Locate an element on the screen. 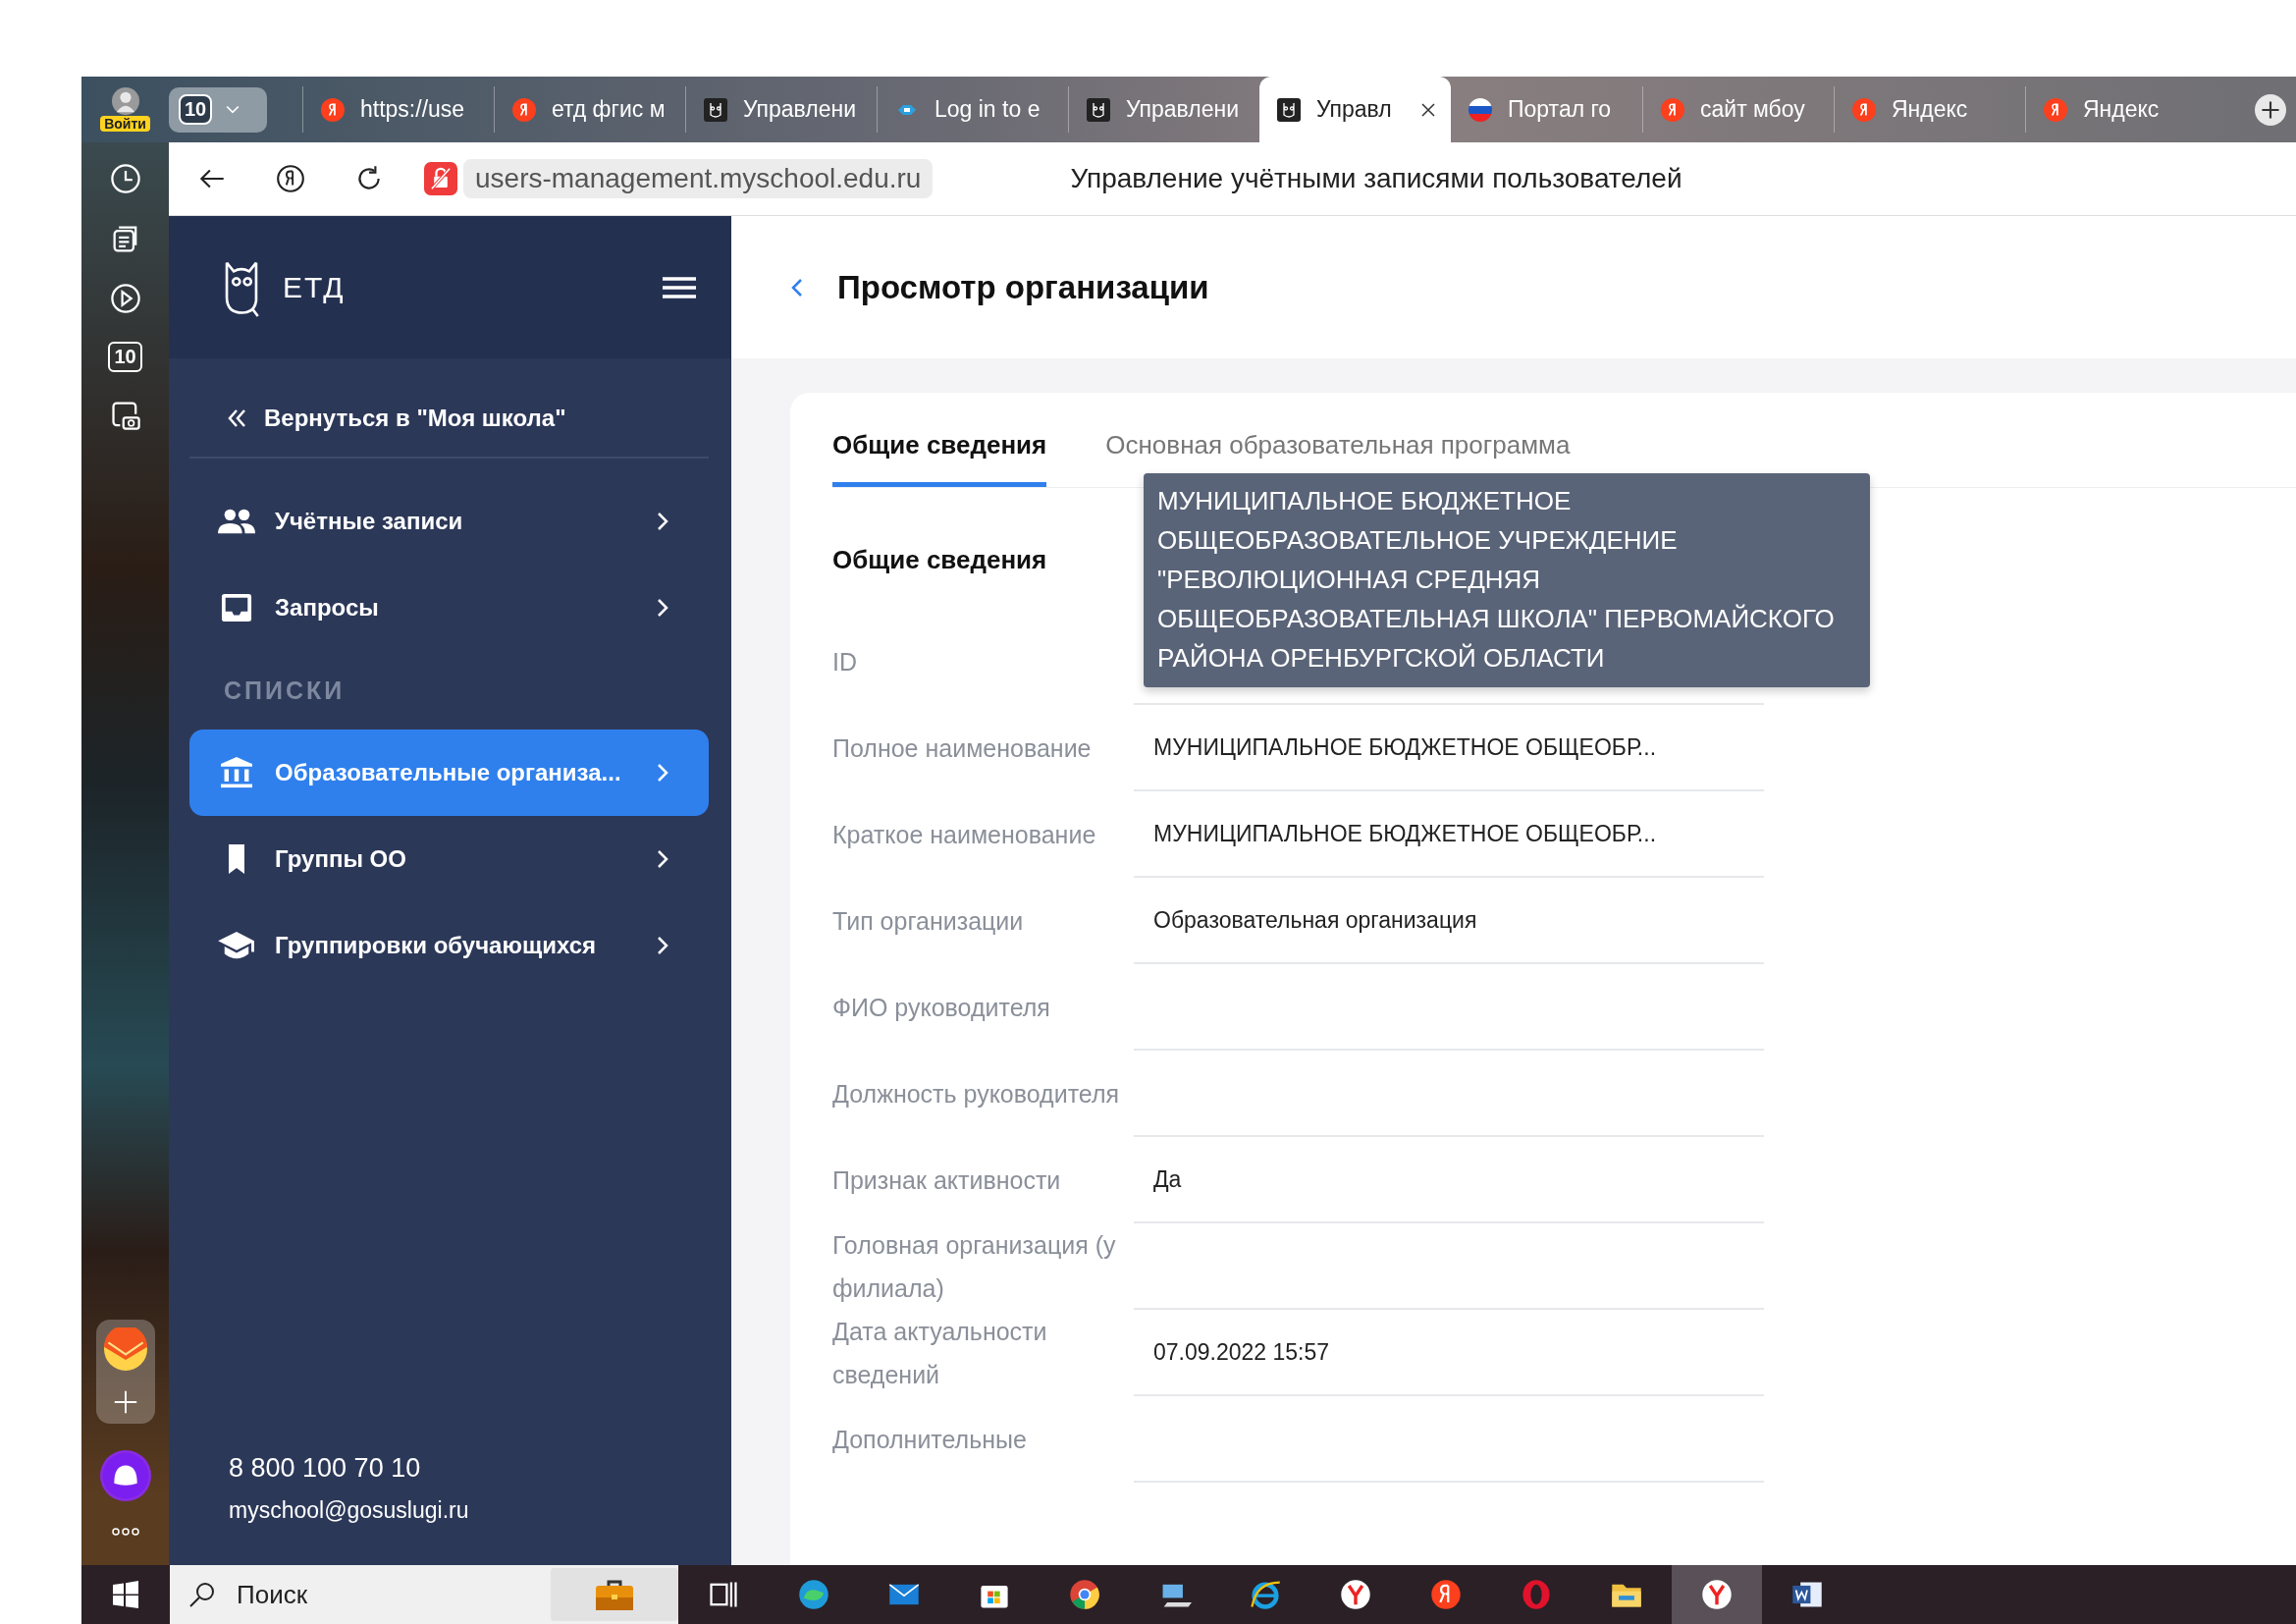 The width and height of the screenshot is (2296, 1624). page-heading: Просмотр организации is located at coordinates (1023, 287).